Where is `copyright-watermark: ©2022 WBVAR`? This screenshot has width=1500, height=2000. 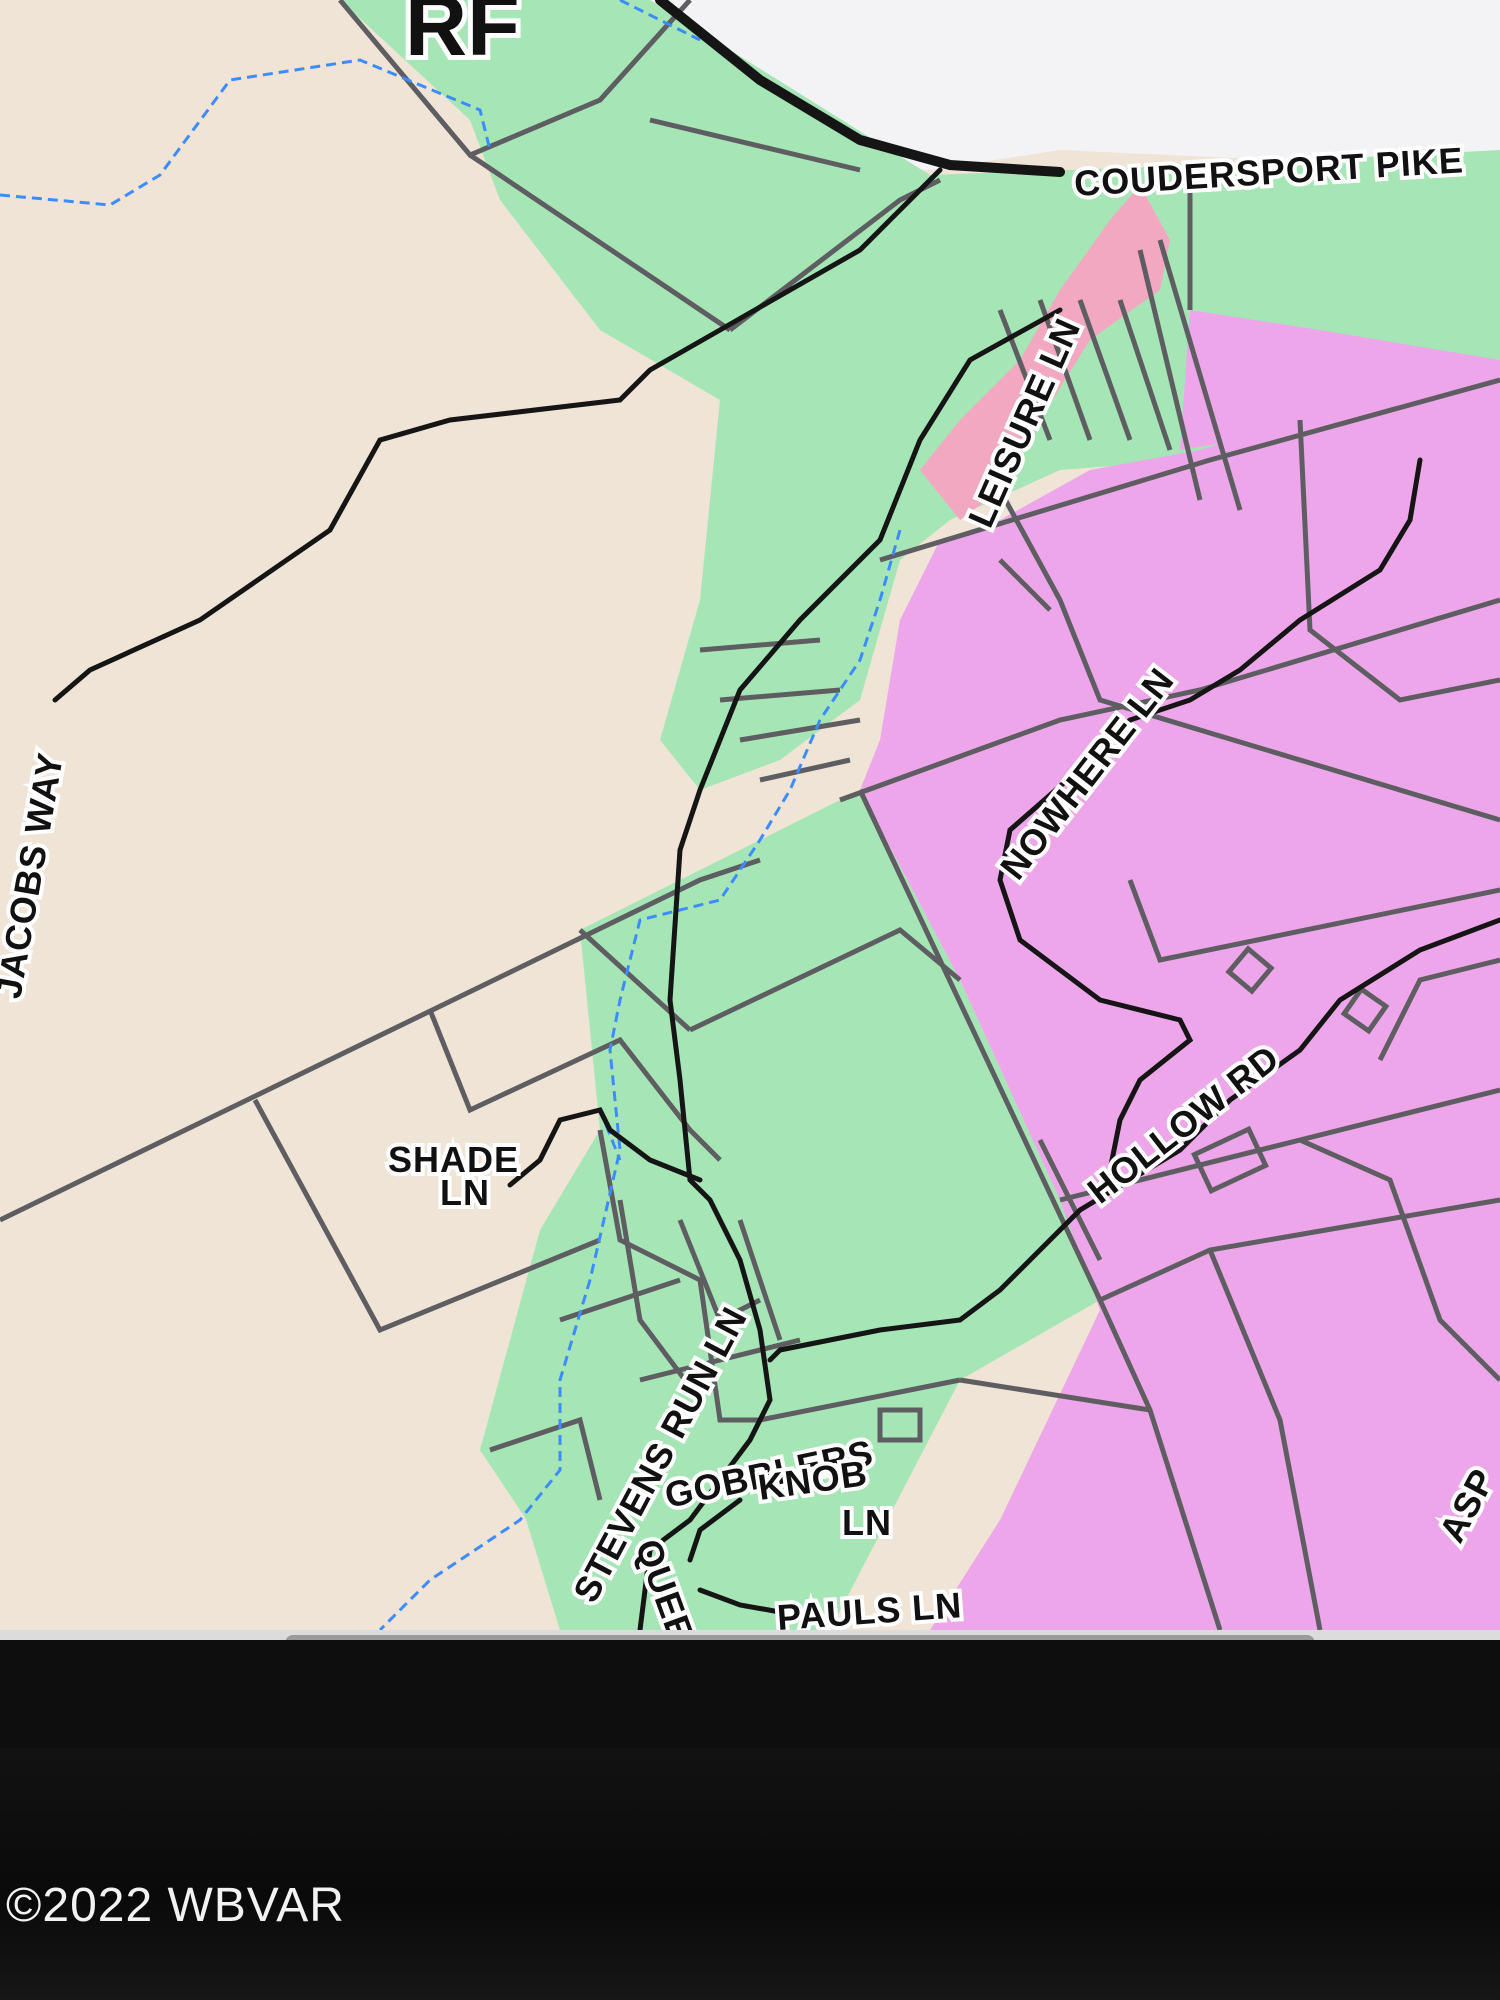 copyright-watermark: ©2022 WBVAR is located at coordinates (175, 1905).